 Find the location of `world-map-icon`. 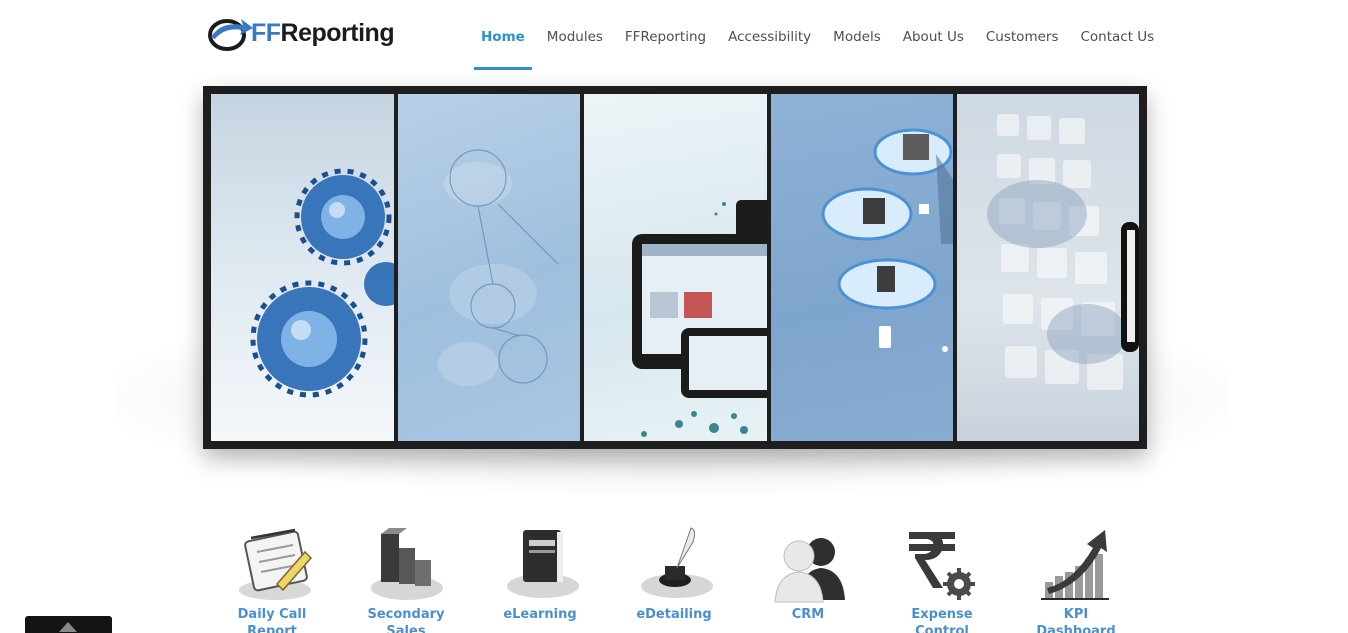

world-map-icon is located at coordinates (498, 267).